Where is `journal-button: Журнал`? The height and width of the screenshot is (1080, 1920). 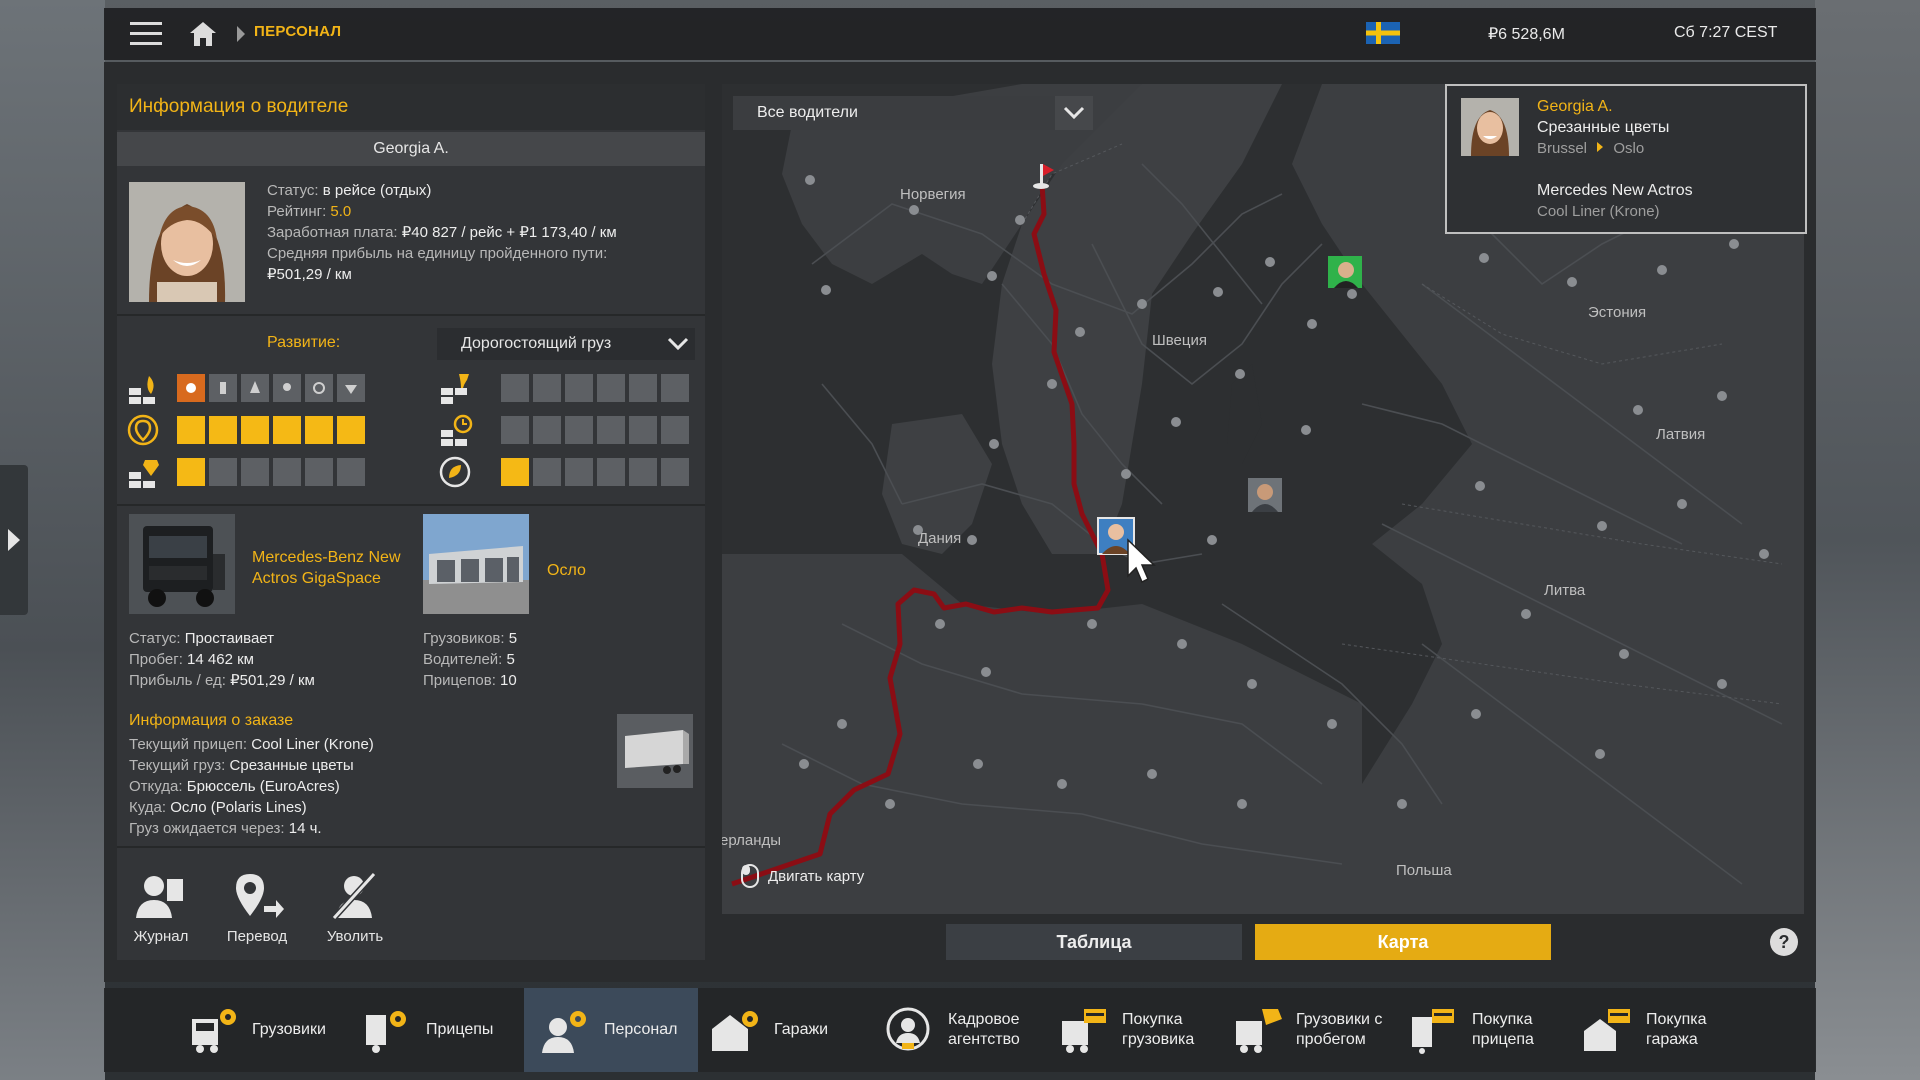 journal-button: Журнал is located at coordinates (161, 908).